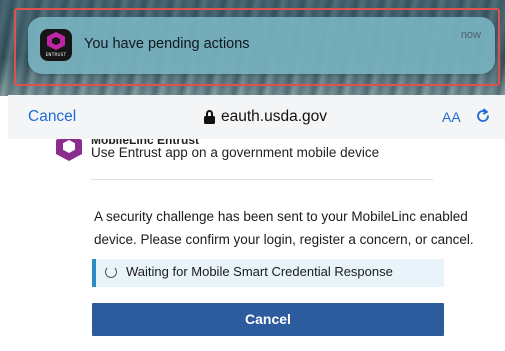  Describe the element at coordinates (470, 35) in the screenshot. I see `notification-time: now` at that location.